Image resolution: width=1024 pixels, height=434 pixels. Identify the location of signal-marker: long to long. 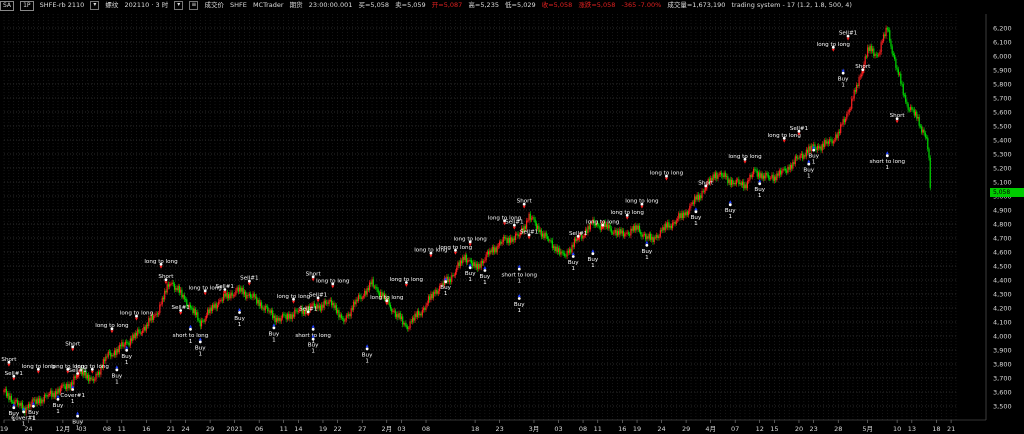
(784, 138).